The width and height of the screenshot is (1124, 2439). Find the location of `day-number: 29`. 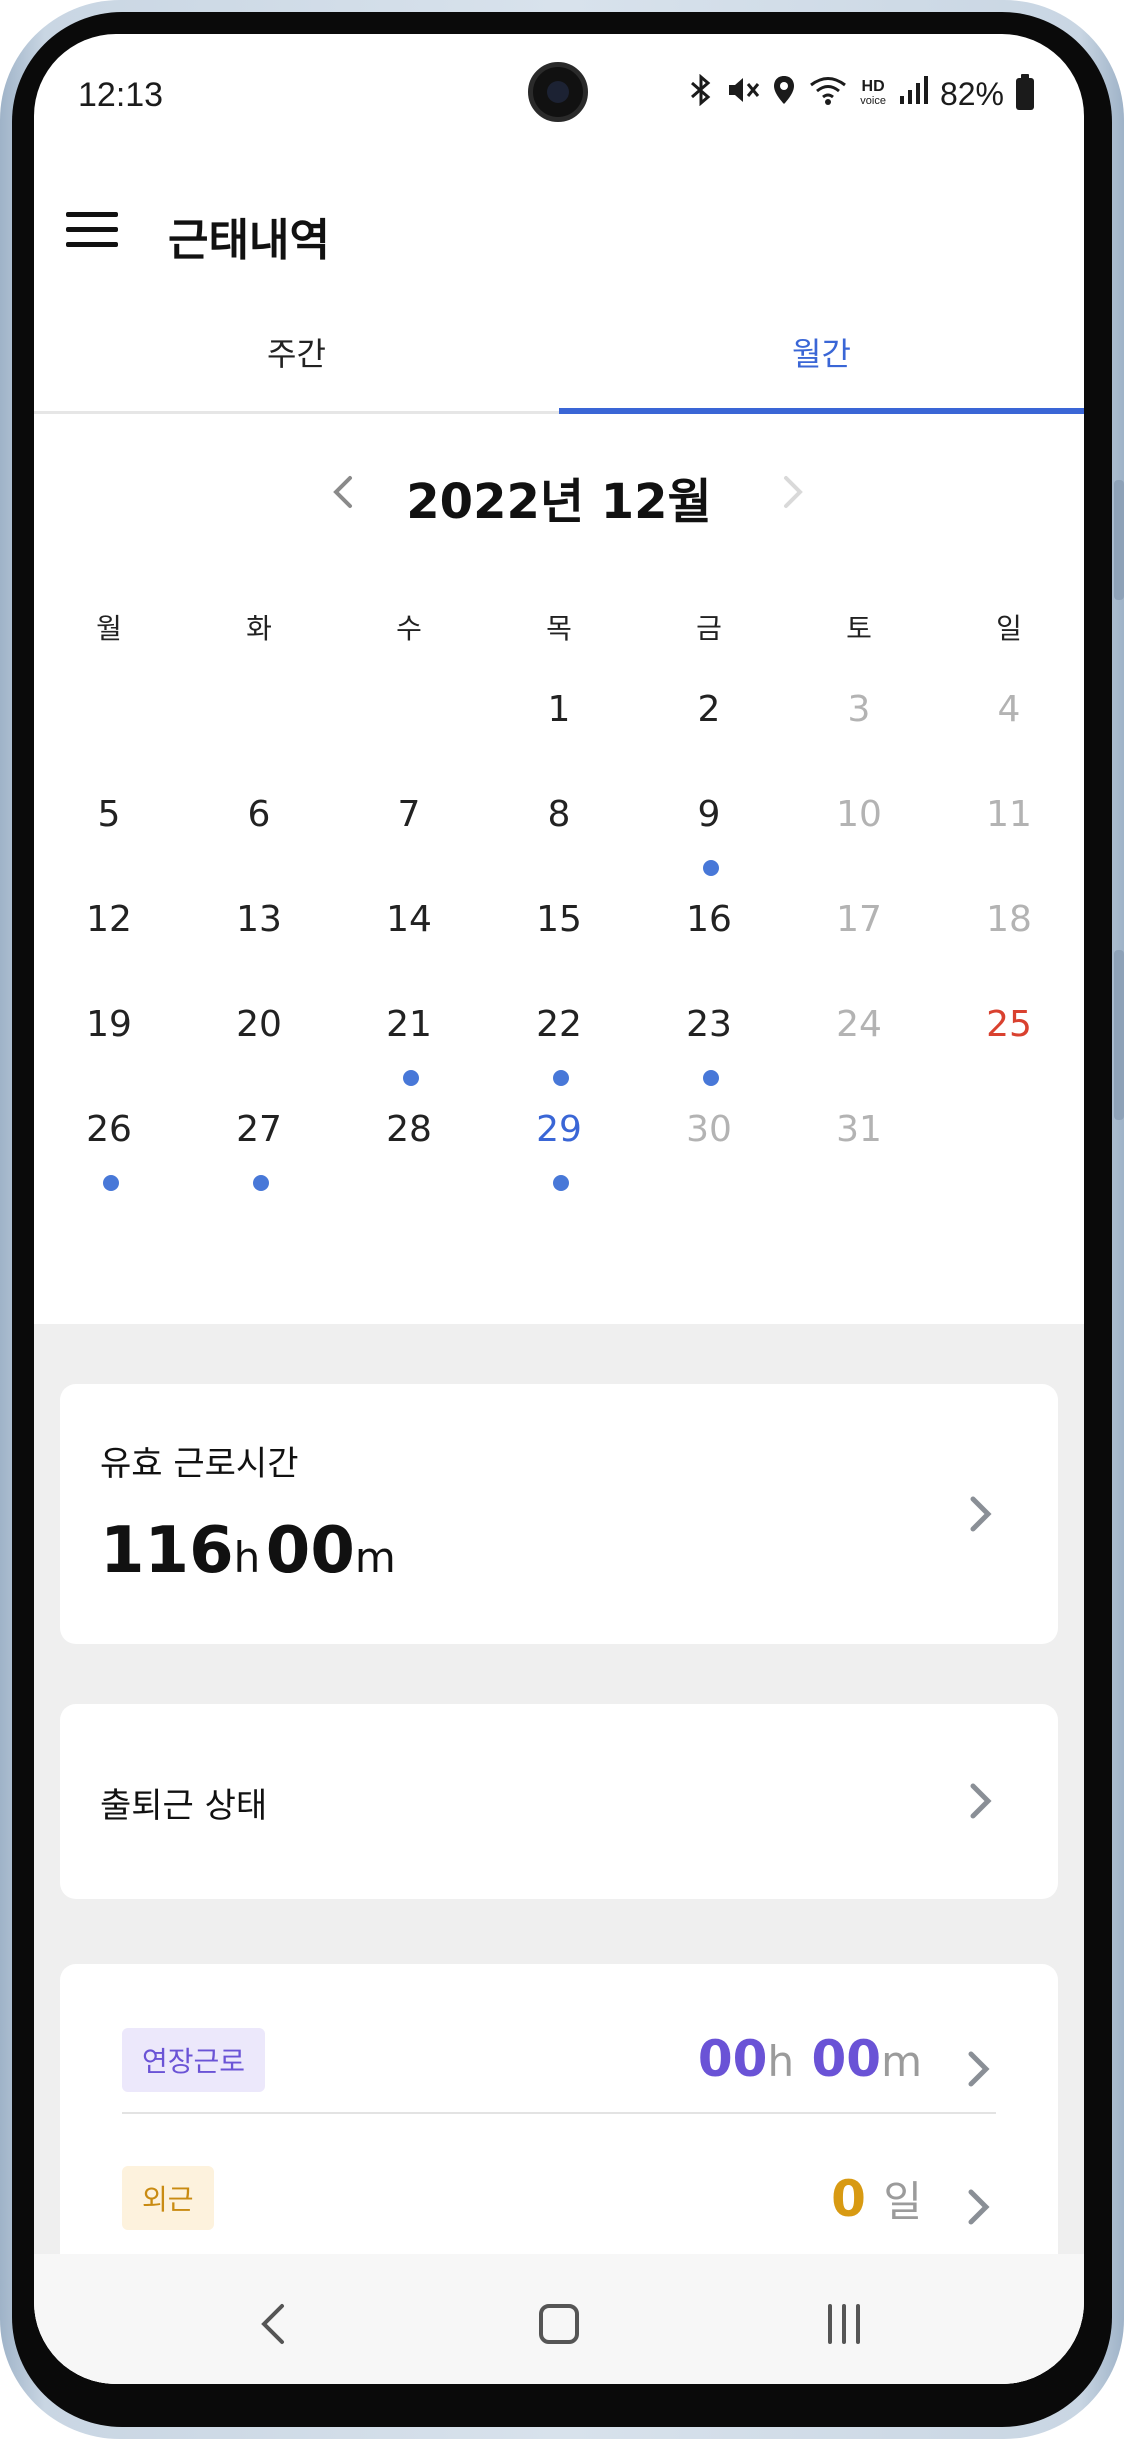

day-number: 29 is located at coordinates (559, 1129).